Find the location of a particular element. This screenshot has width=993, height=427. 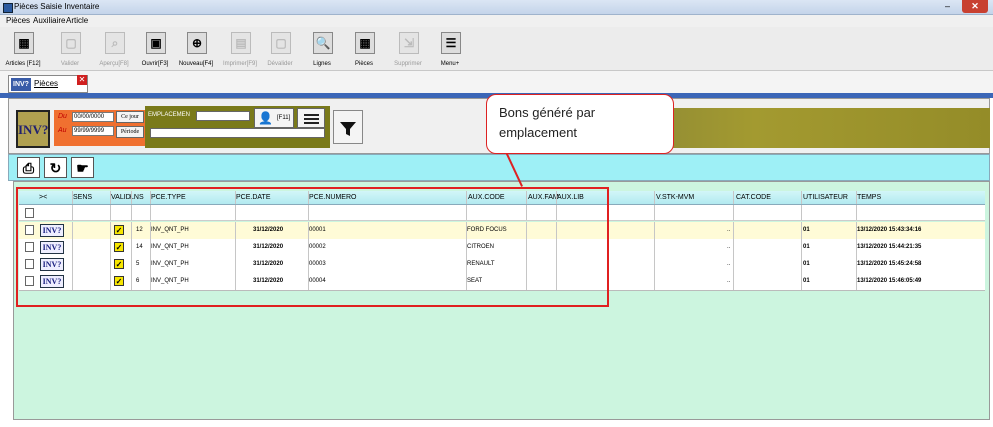

tab-pieces-label: Pièces is located at coordinates (46, 83).